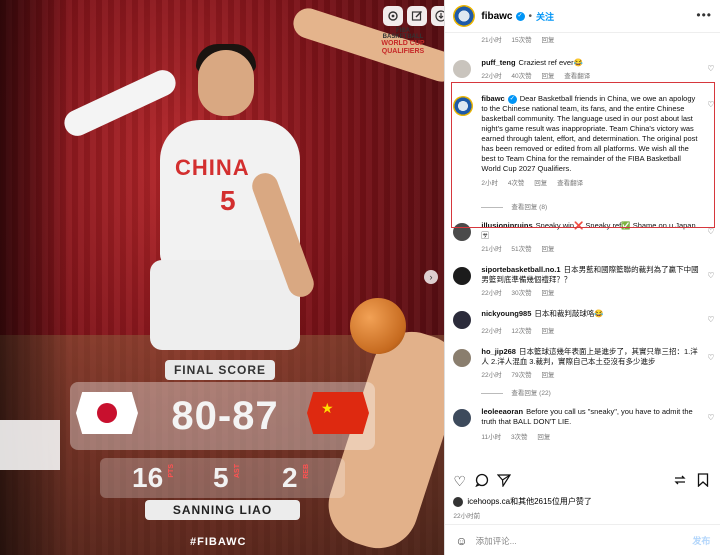 The width and height of the screenshot is (720, 556). Describe the element at coordinates (582, 481) in the screenshot. I see `action-bar: ♡` at that location.